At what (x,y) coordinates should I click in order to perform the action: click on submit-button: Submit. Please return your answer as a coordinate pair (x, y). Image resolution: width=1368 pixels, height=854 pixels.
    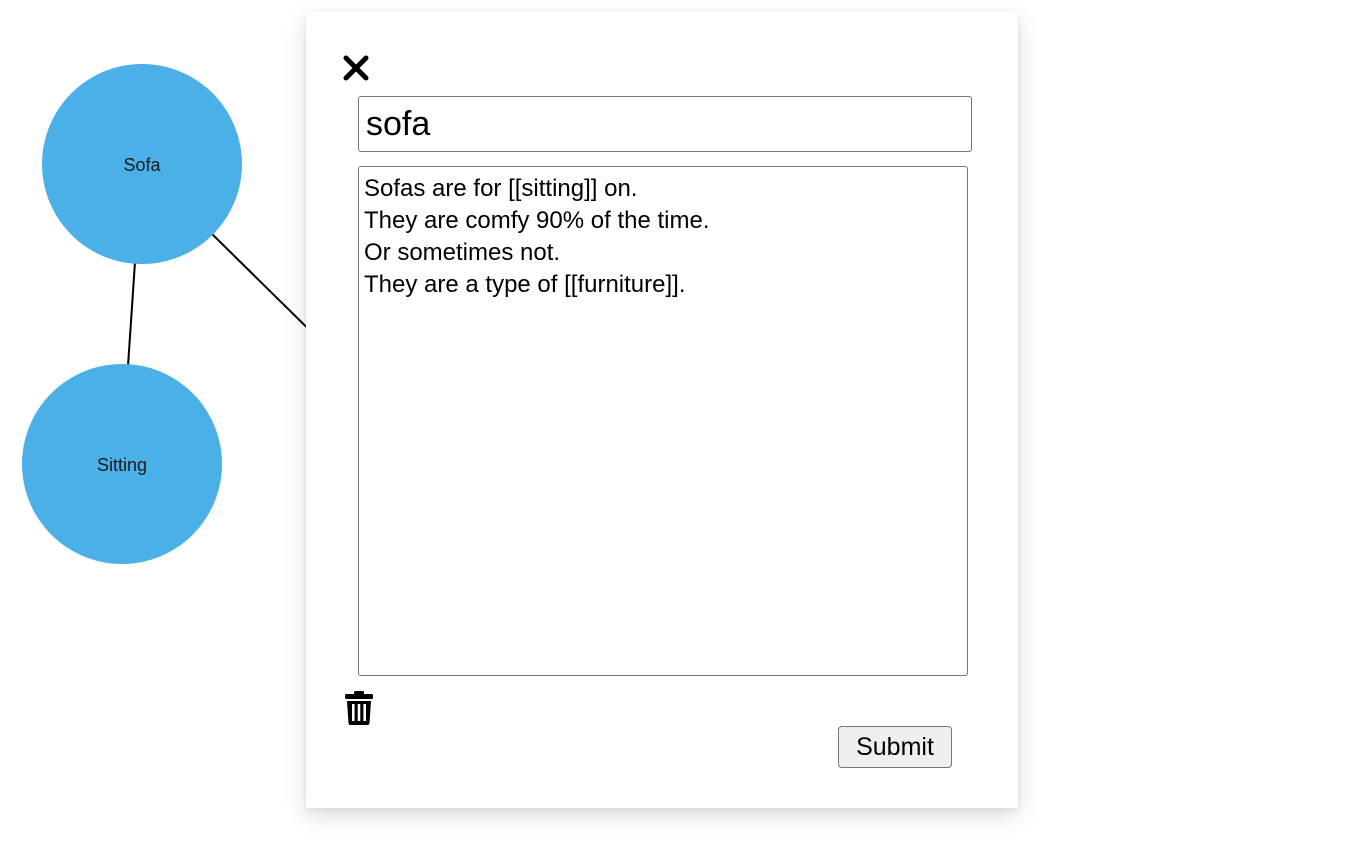
    Looking at the image, I should click on (895, 747).